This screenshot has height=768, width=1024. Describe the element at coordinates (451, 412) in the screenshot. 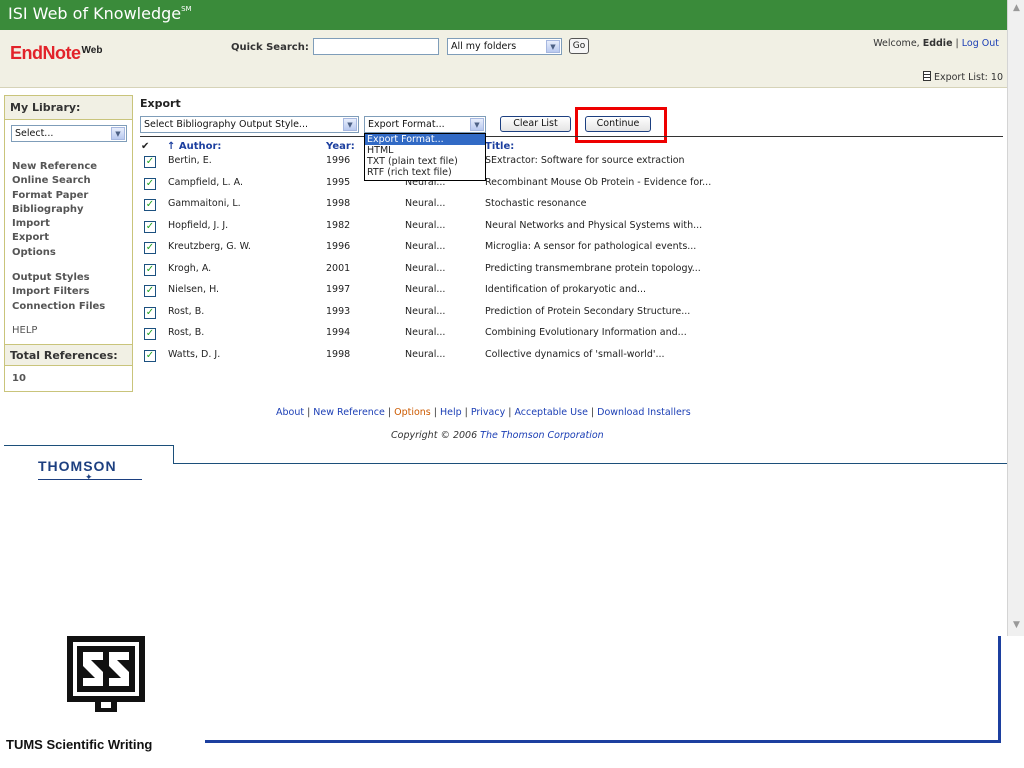

I see `footer-link-help: Help` at that location.